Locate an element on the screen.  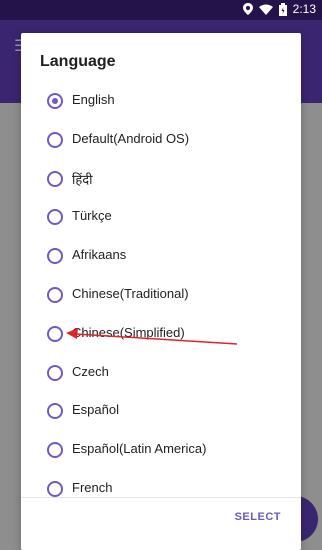
language-option: Español(Latin America) is located at coordinates (161, 450).